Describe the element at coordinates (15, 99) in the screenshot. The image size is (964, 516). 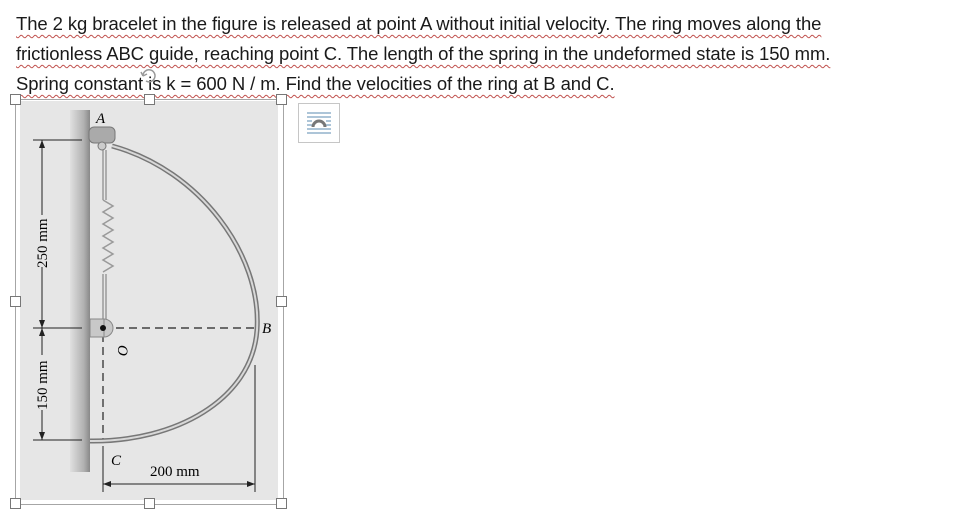
I see `resize-handle-top-left` at that location.